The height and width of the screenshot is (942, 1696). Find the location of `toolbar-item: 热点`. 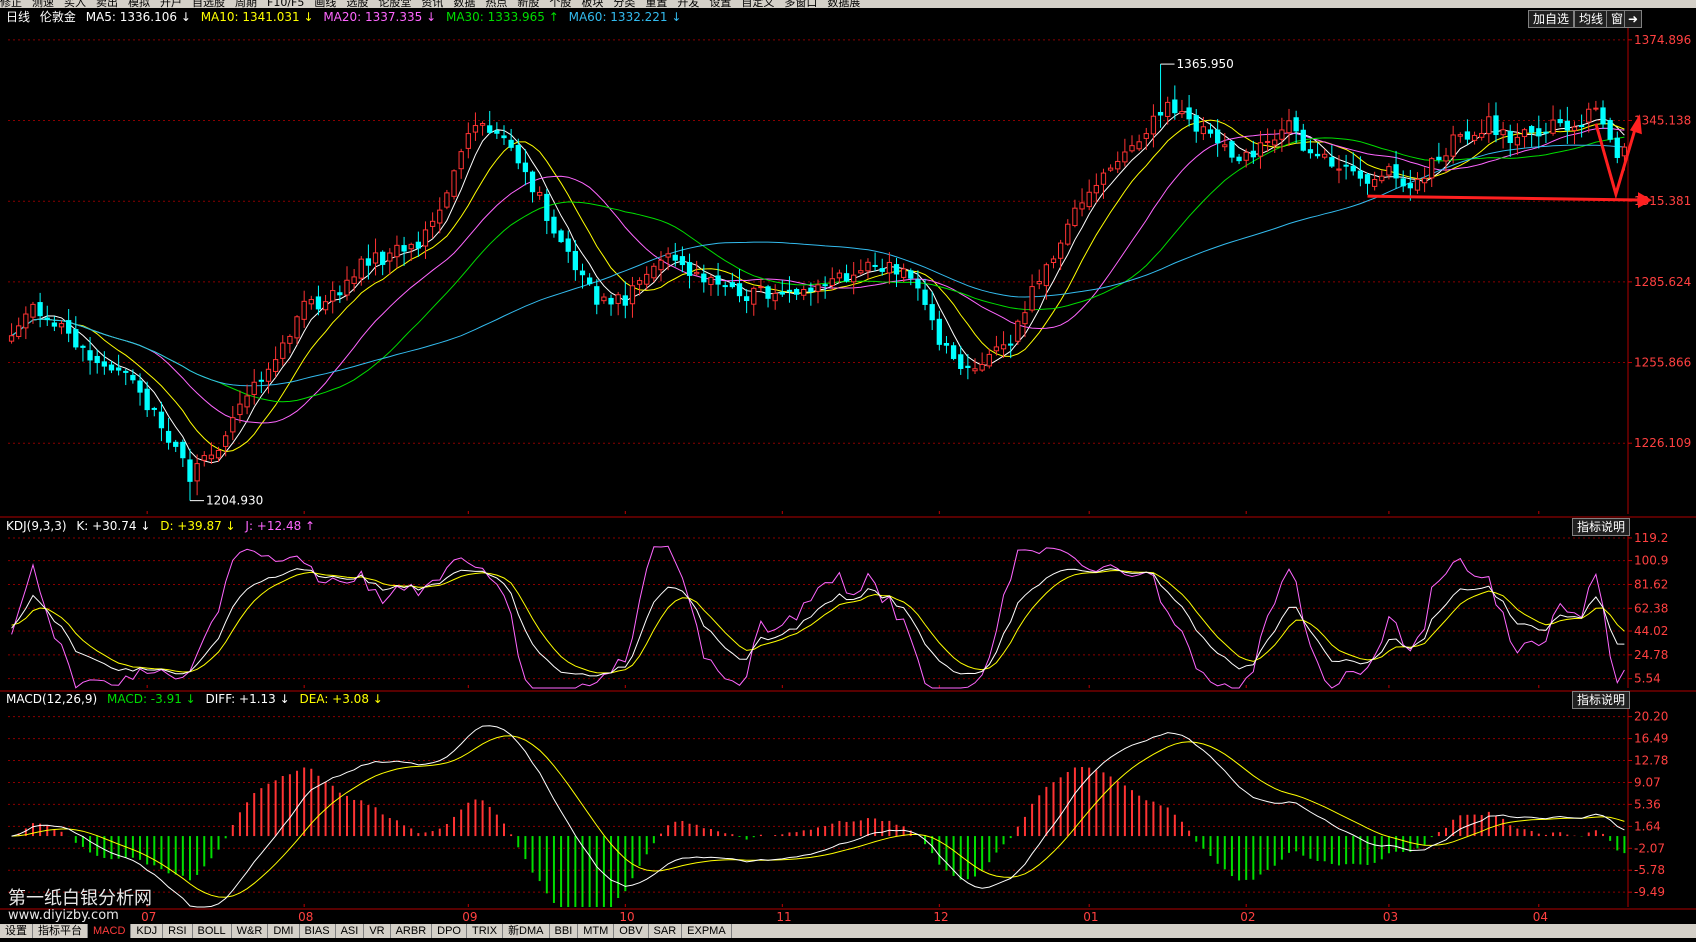

toolbar-item: 热点 is located at coordinates (496, 4).